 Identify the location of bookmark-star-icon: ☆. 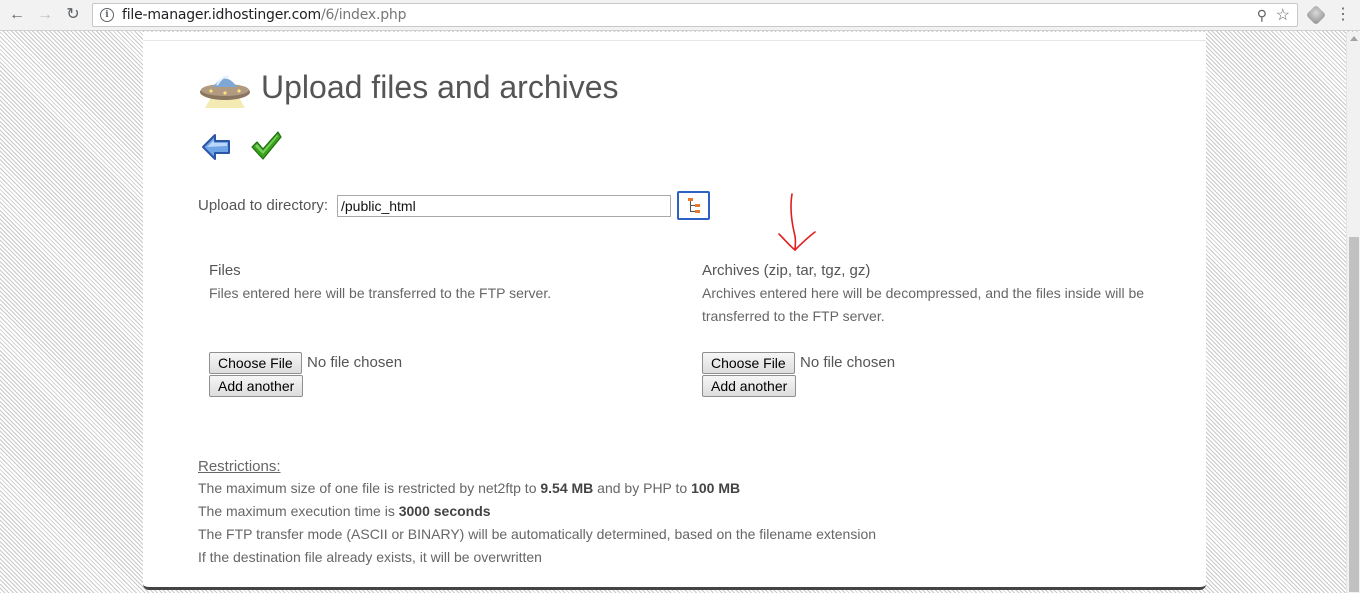
(1283, 15).